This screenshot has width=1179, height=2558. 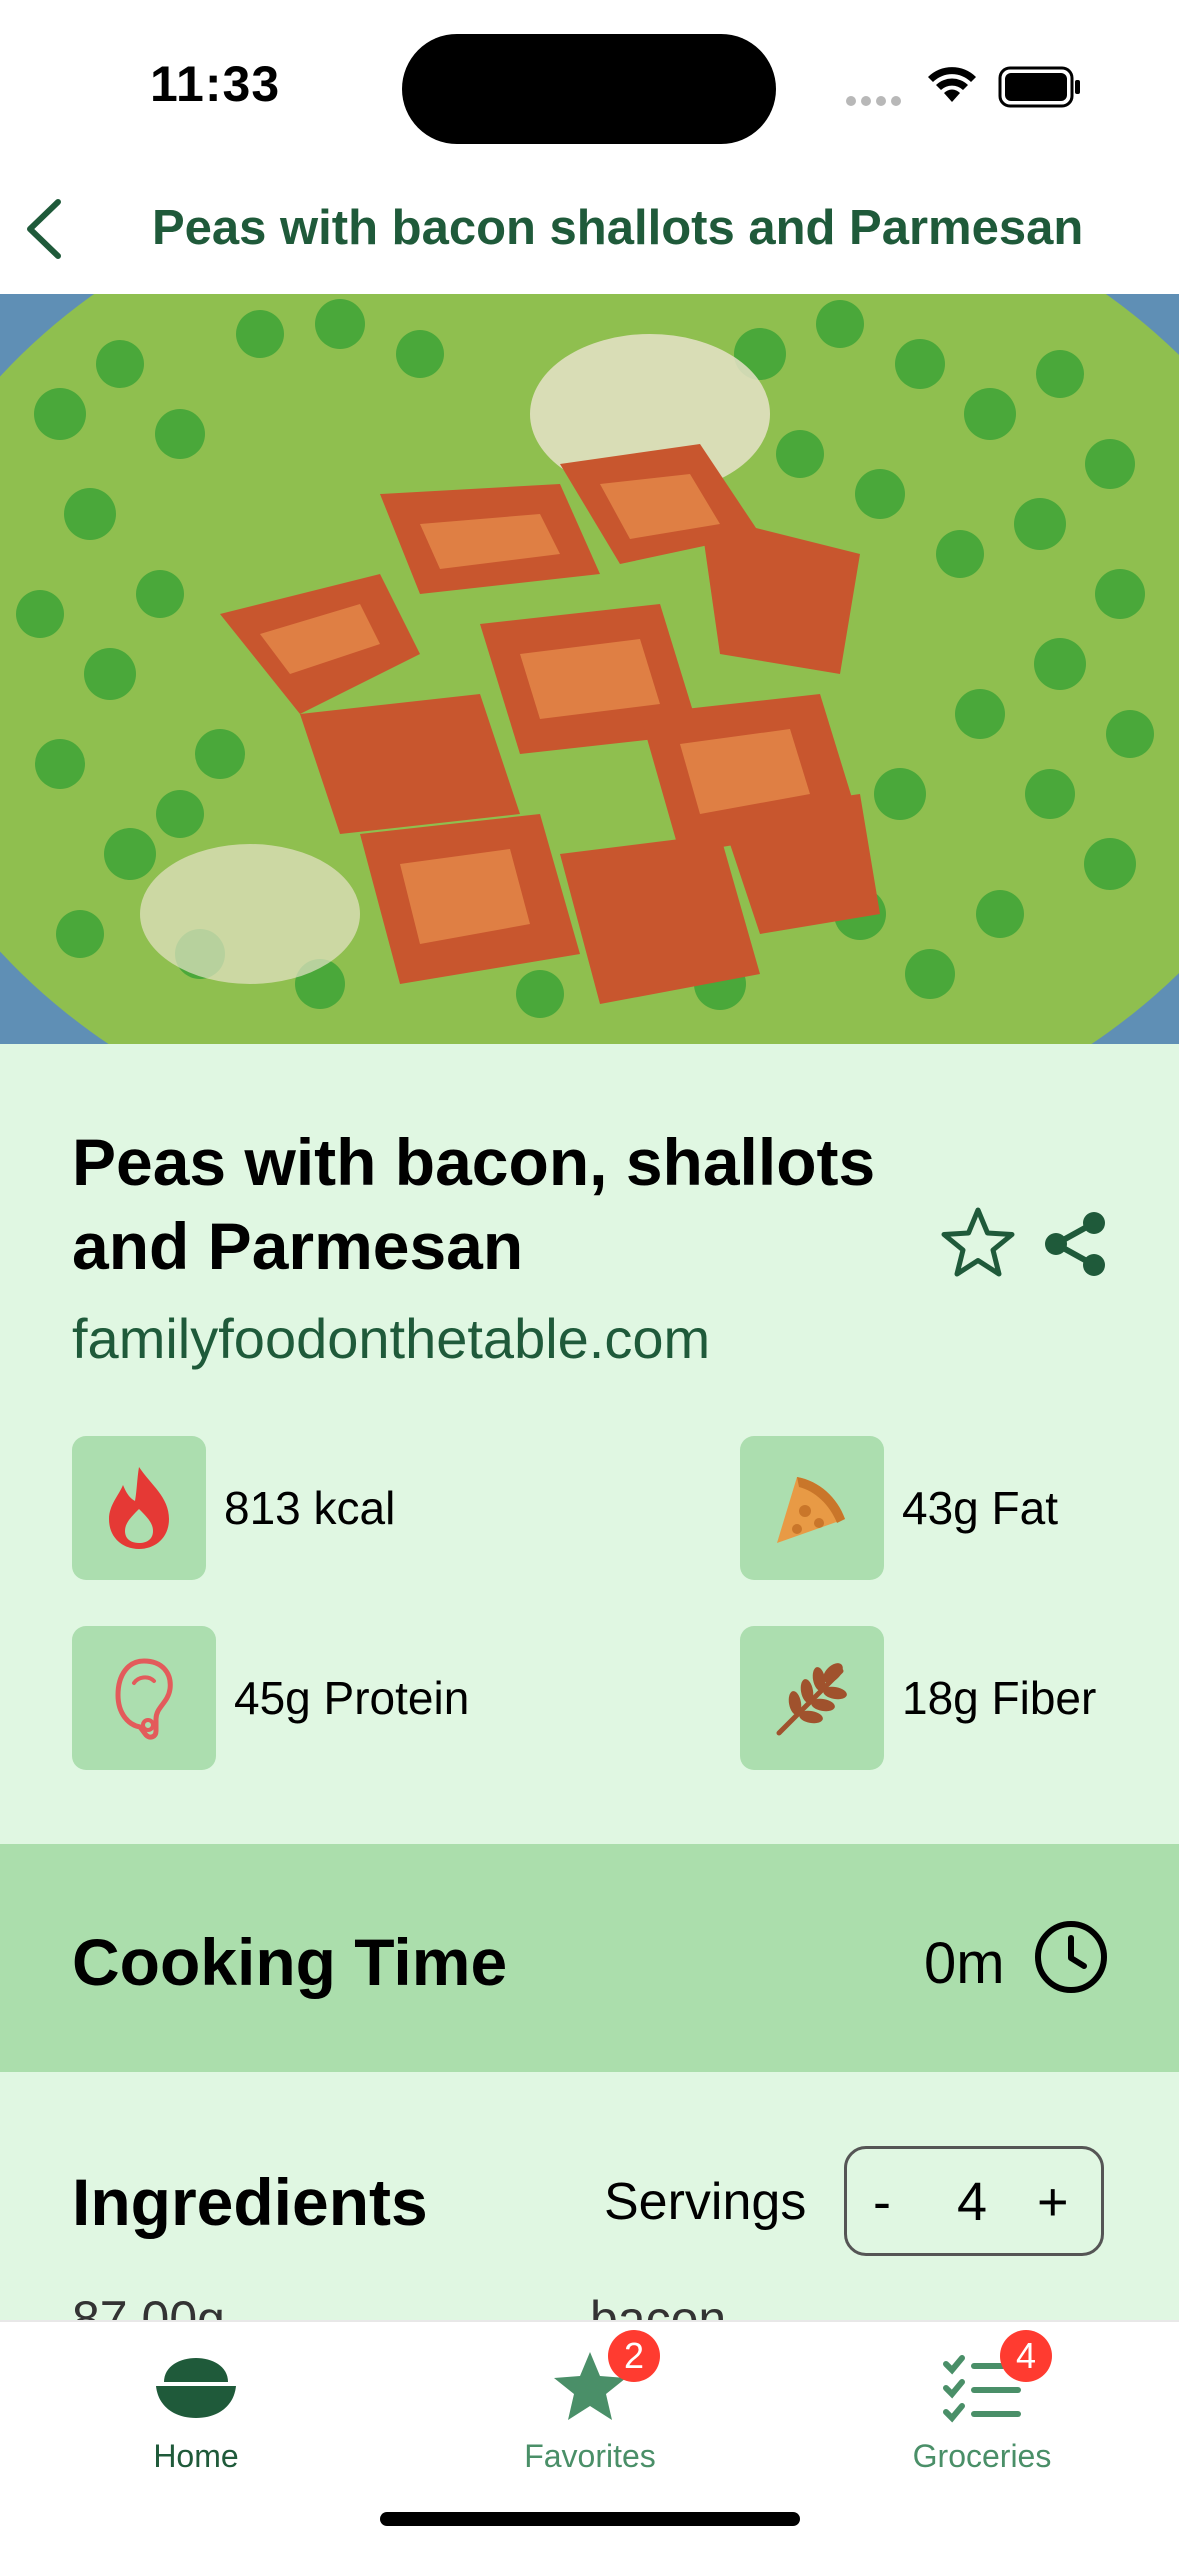 What do you see at coordinates (658, 2305) in the screenshot?
I see `ingredient-name: bacon` at bounding box center [658, 2305].